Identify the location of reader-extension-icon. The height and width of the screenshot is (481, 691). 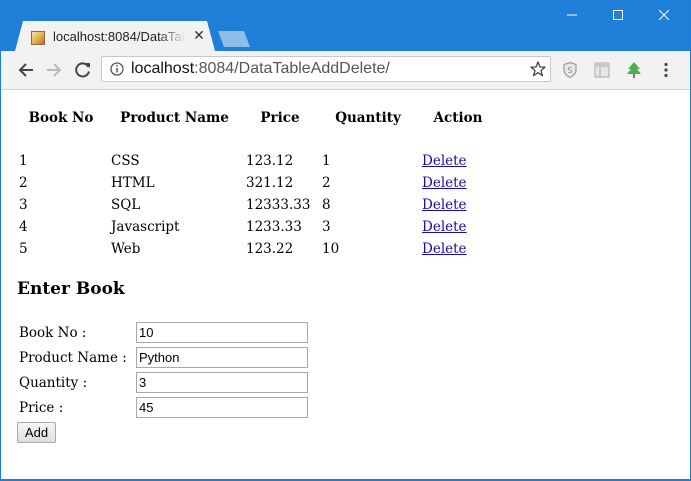
(602, 70).